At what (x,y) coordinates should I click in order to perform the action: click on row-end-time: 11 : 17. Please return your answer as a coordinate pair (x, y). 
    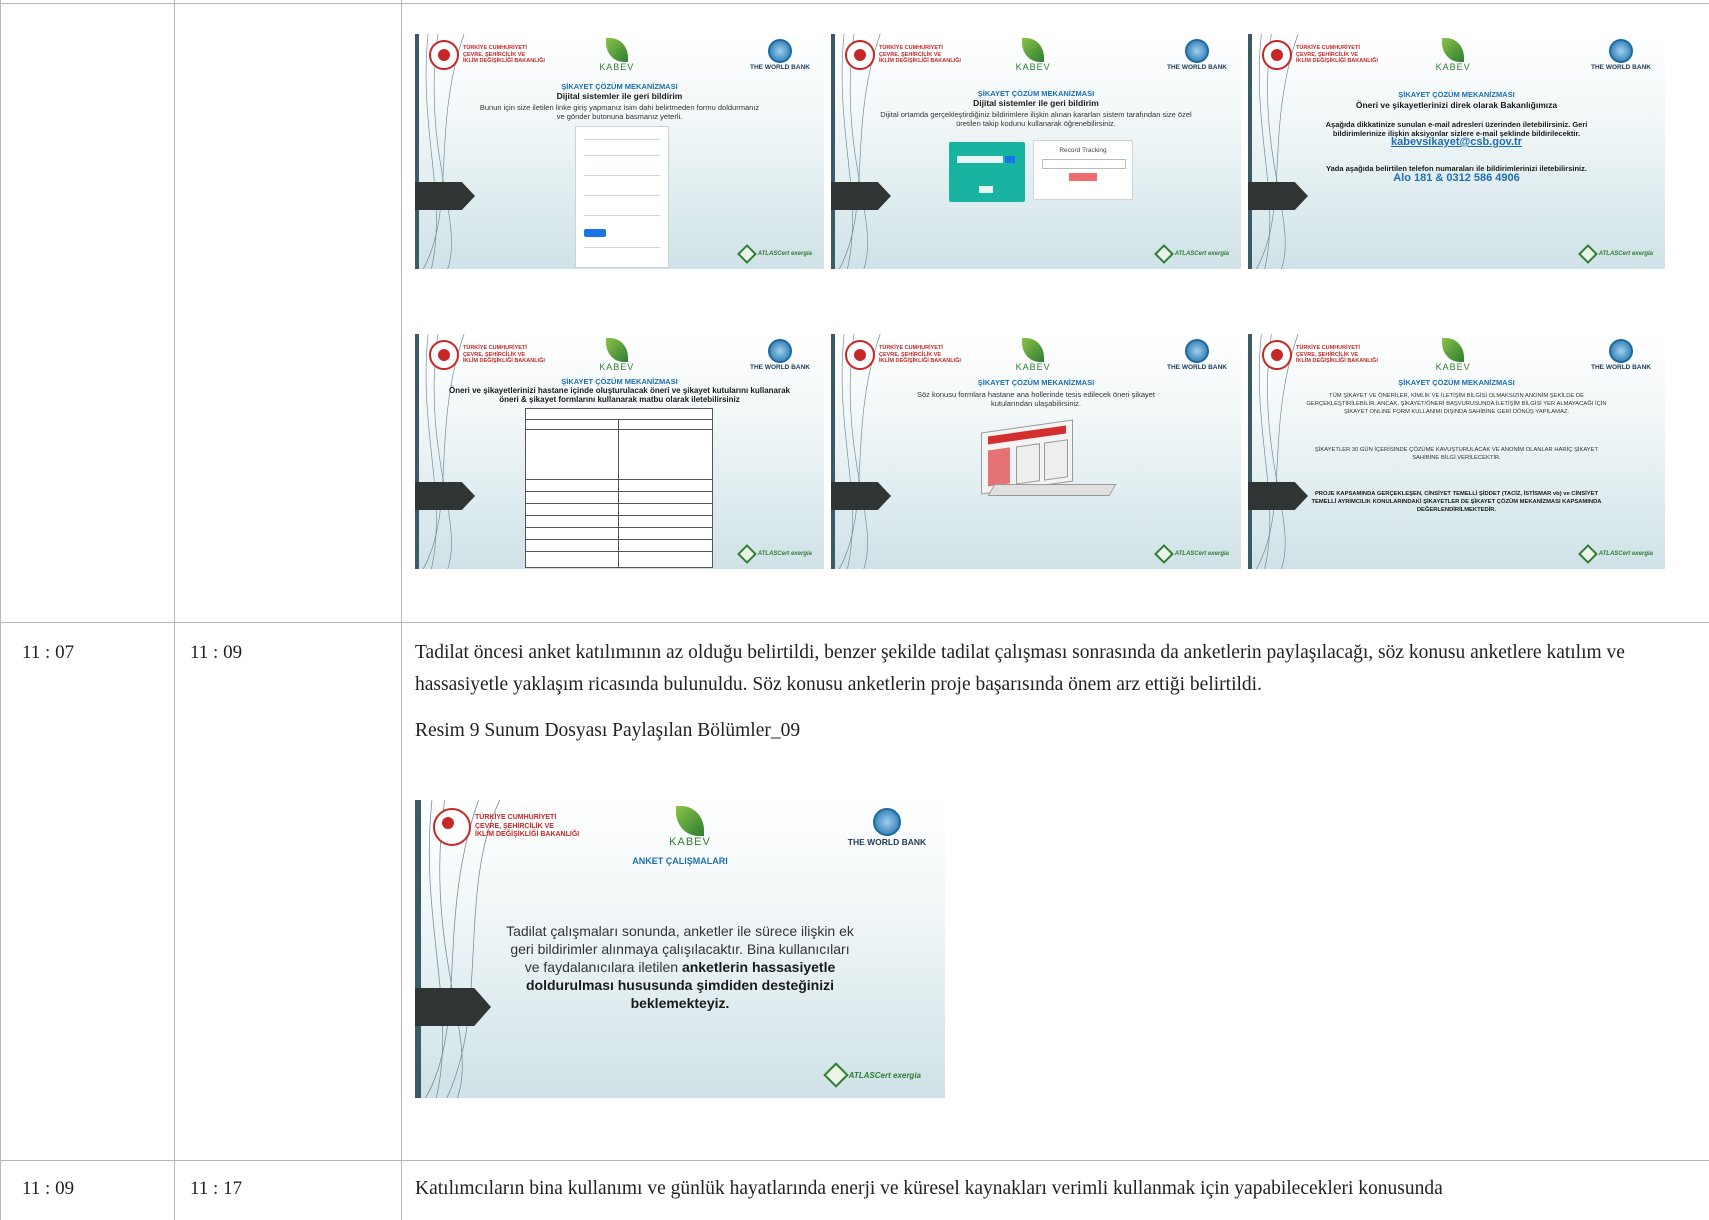
    Looking at the image, I should click on (216, 1188).